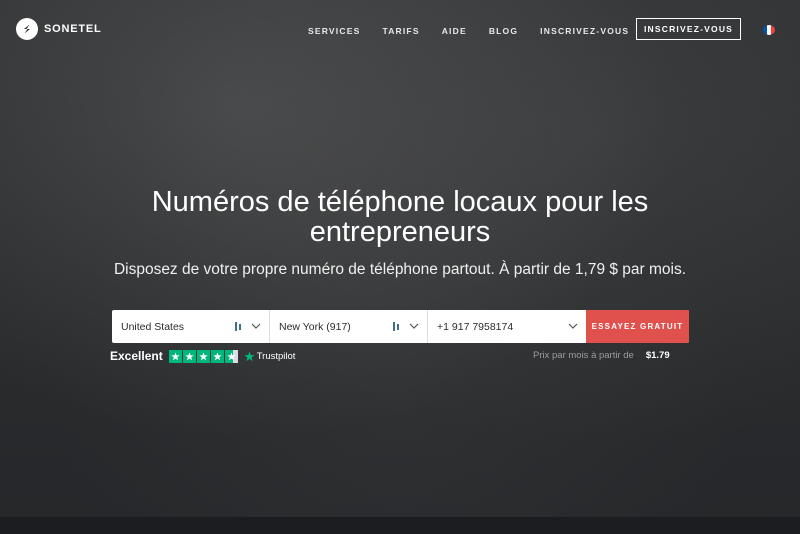 This screenshot has height=534, width=800. I want to click on price-label: Prix par mois à partir de, so click(583, 355).